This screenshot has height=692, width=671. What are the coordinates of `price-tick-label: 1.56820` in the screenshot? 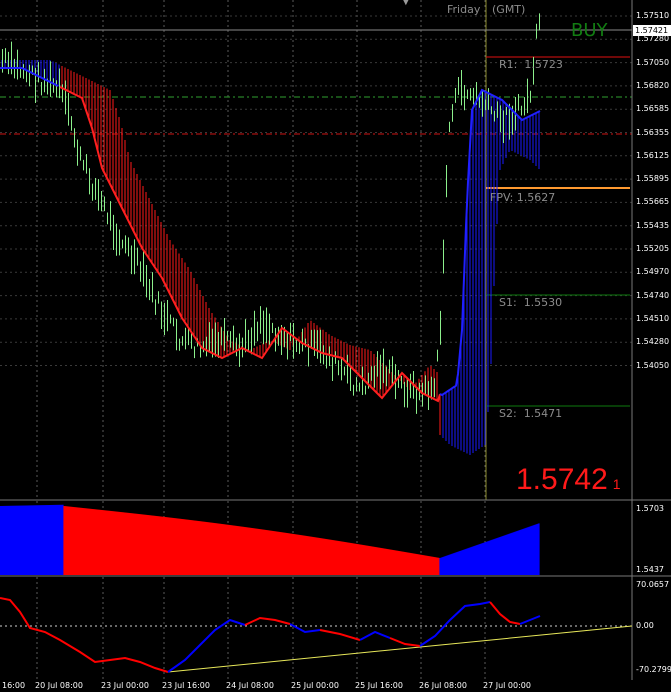 It's located at (653, 85).